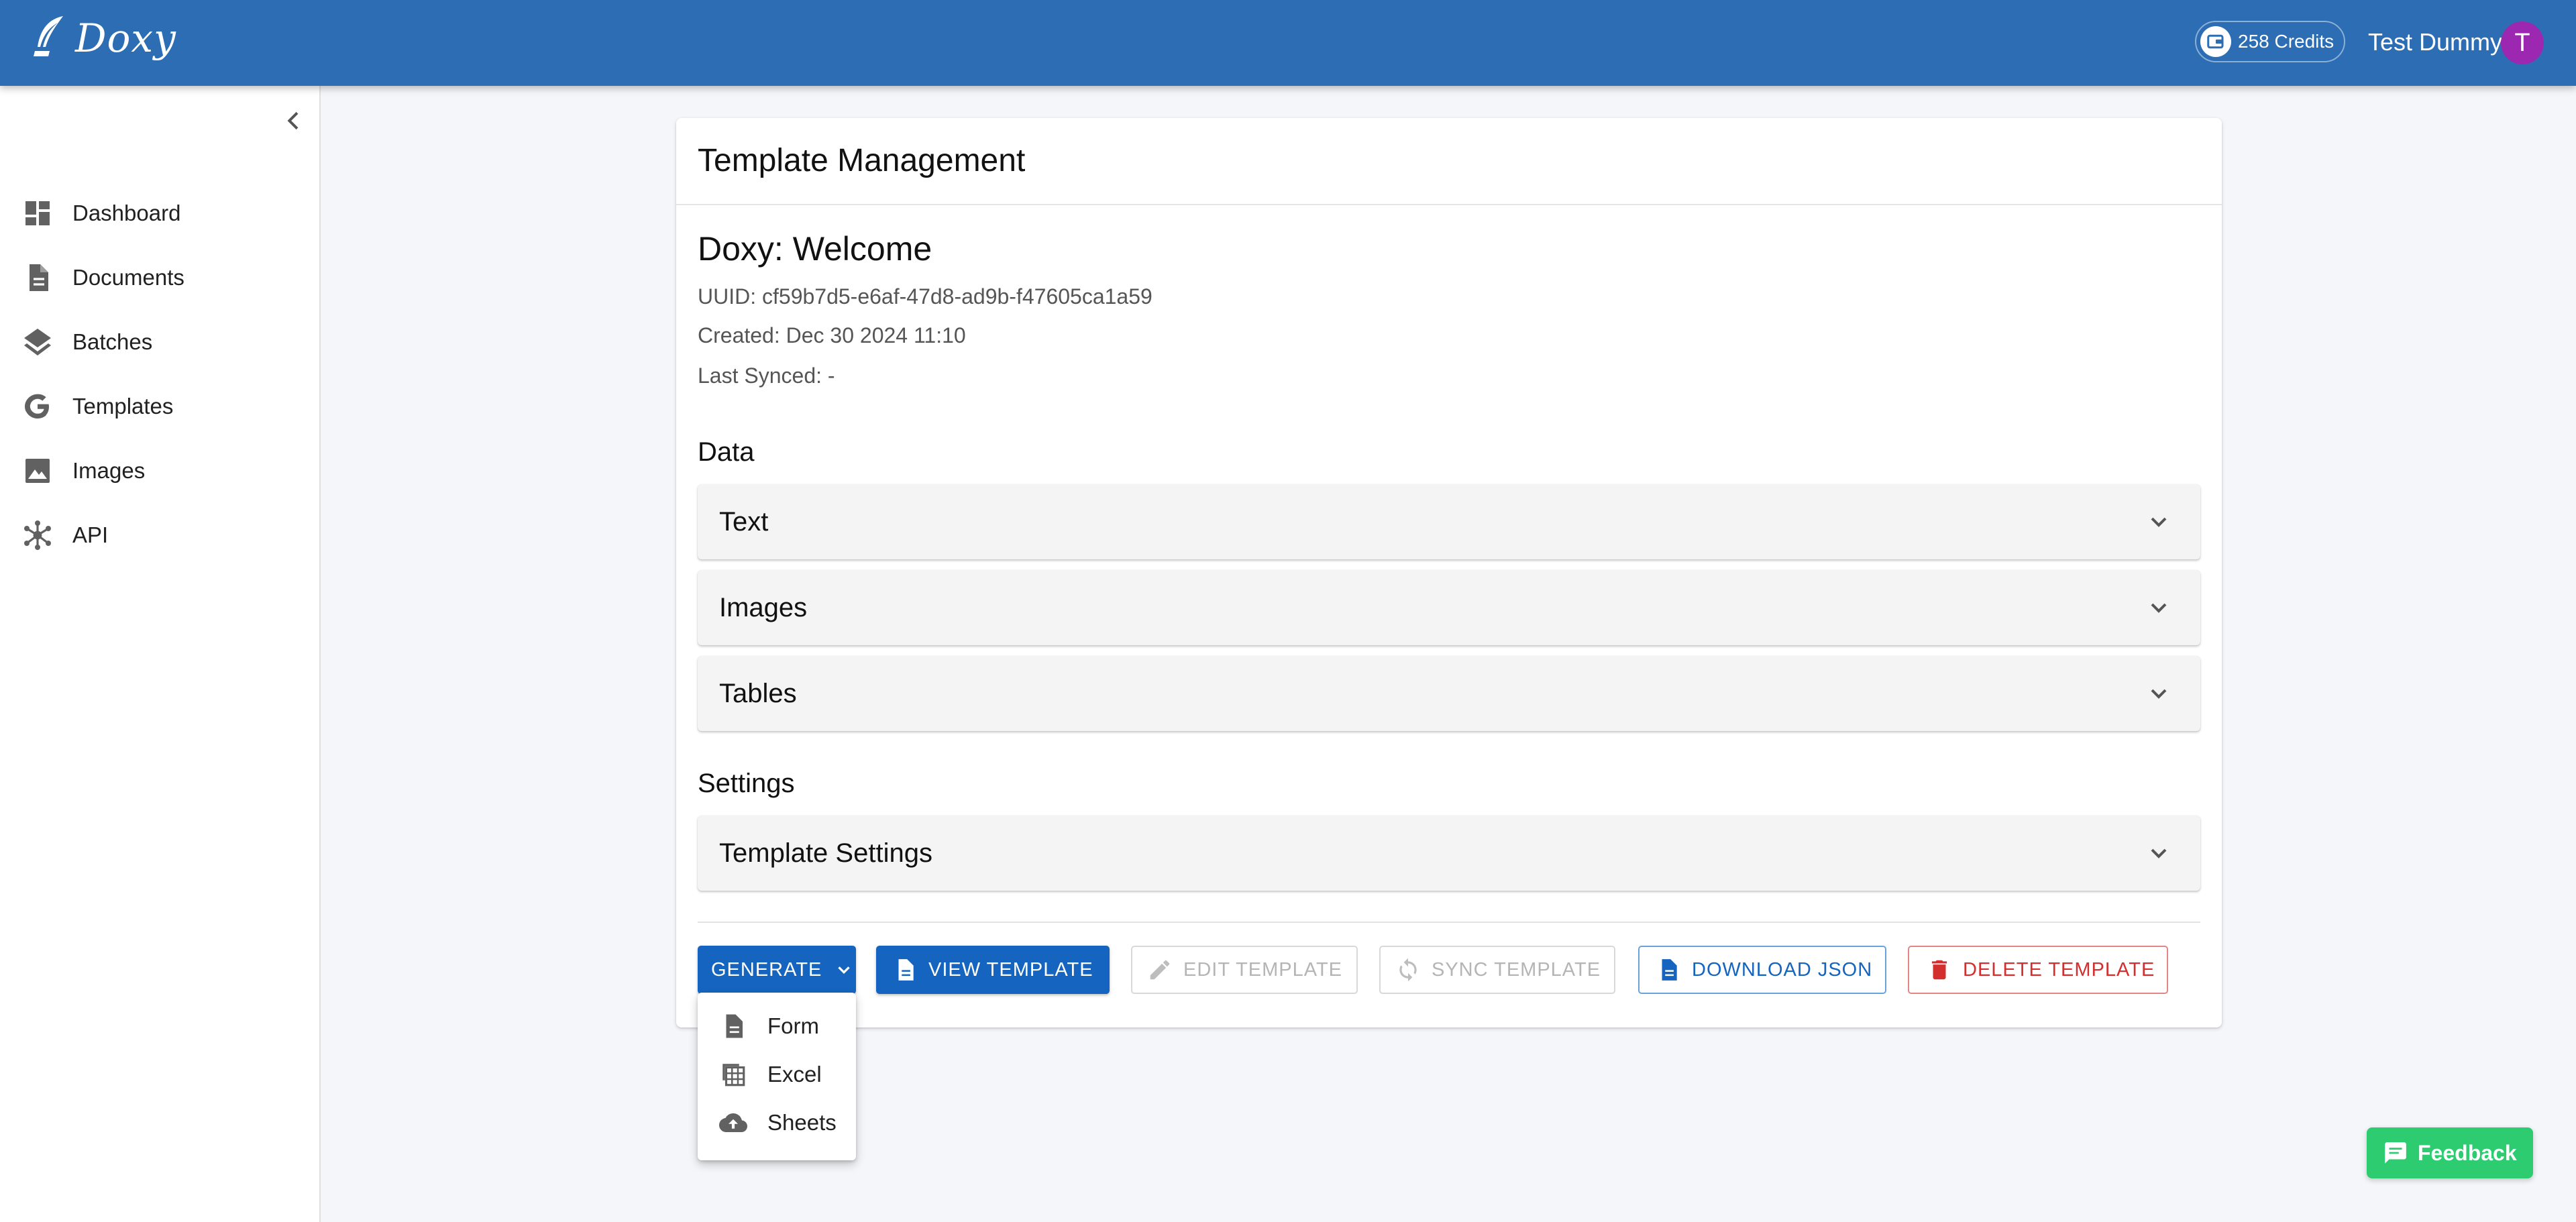 The image size is (2576, 1222). Describe the element at coordinates (37, 213) in the screenshot. I see `dashboard-icon` at that location.